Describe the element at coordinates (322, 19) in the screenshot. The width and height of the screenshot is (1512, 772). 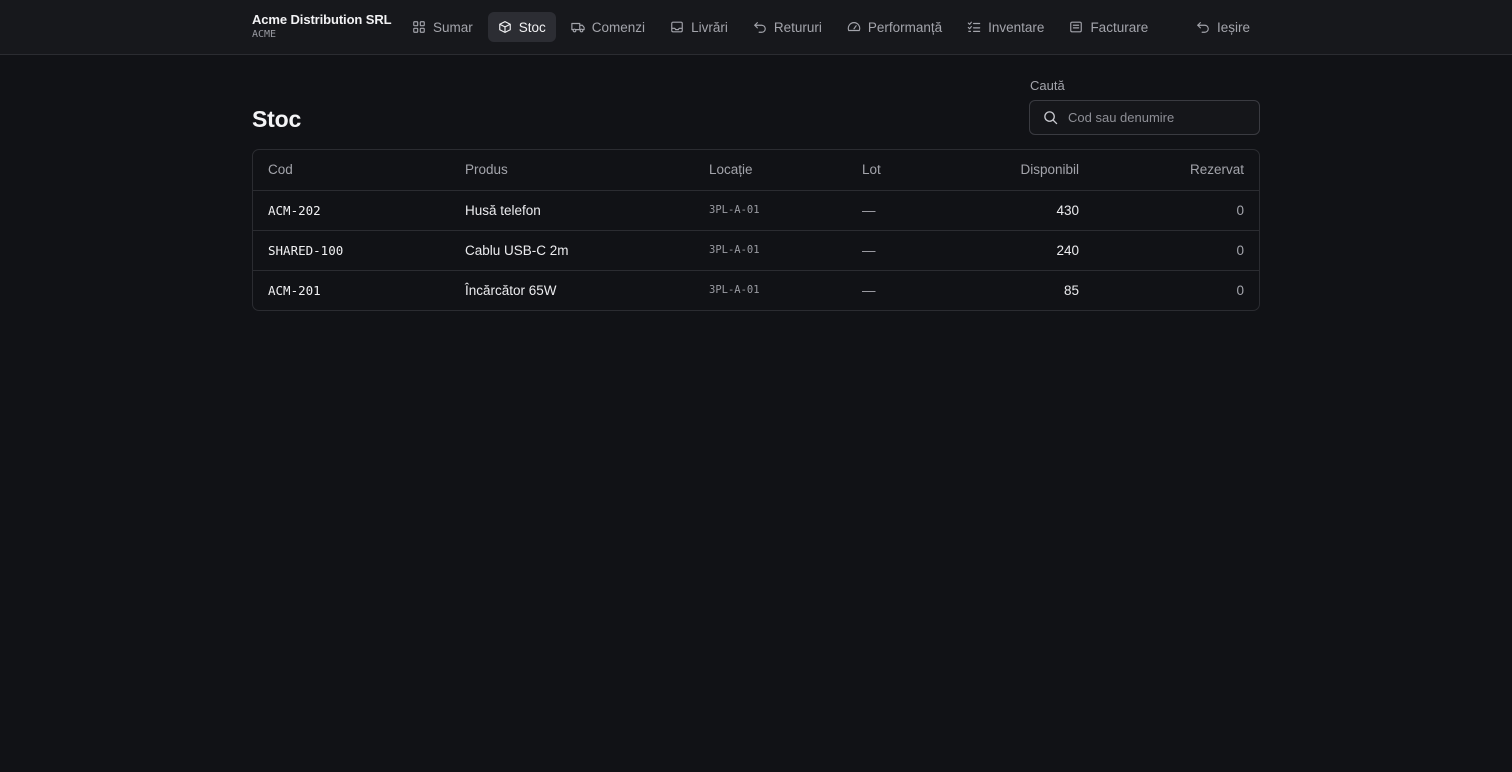
I see `company-name: Acme Distribution SRL` at that location.